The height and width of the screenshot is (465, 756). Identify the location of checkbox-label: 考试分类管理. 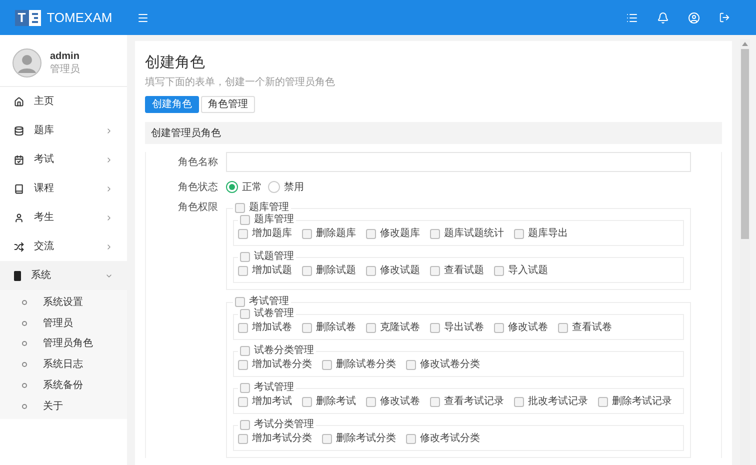
(284, 425).